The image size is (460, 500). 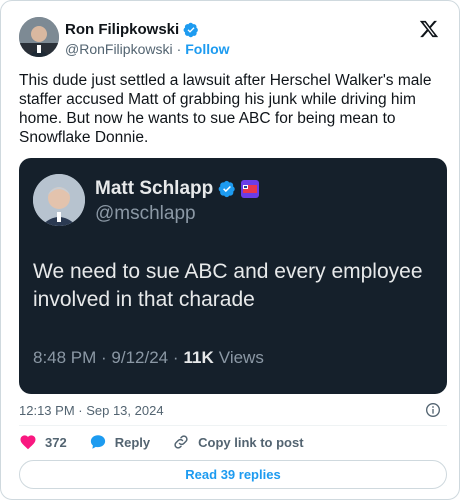 I want to click on heart-icon, so click(x=28, y=442).